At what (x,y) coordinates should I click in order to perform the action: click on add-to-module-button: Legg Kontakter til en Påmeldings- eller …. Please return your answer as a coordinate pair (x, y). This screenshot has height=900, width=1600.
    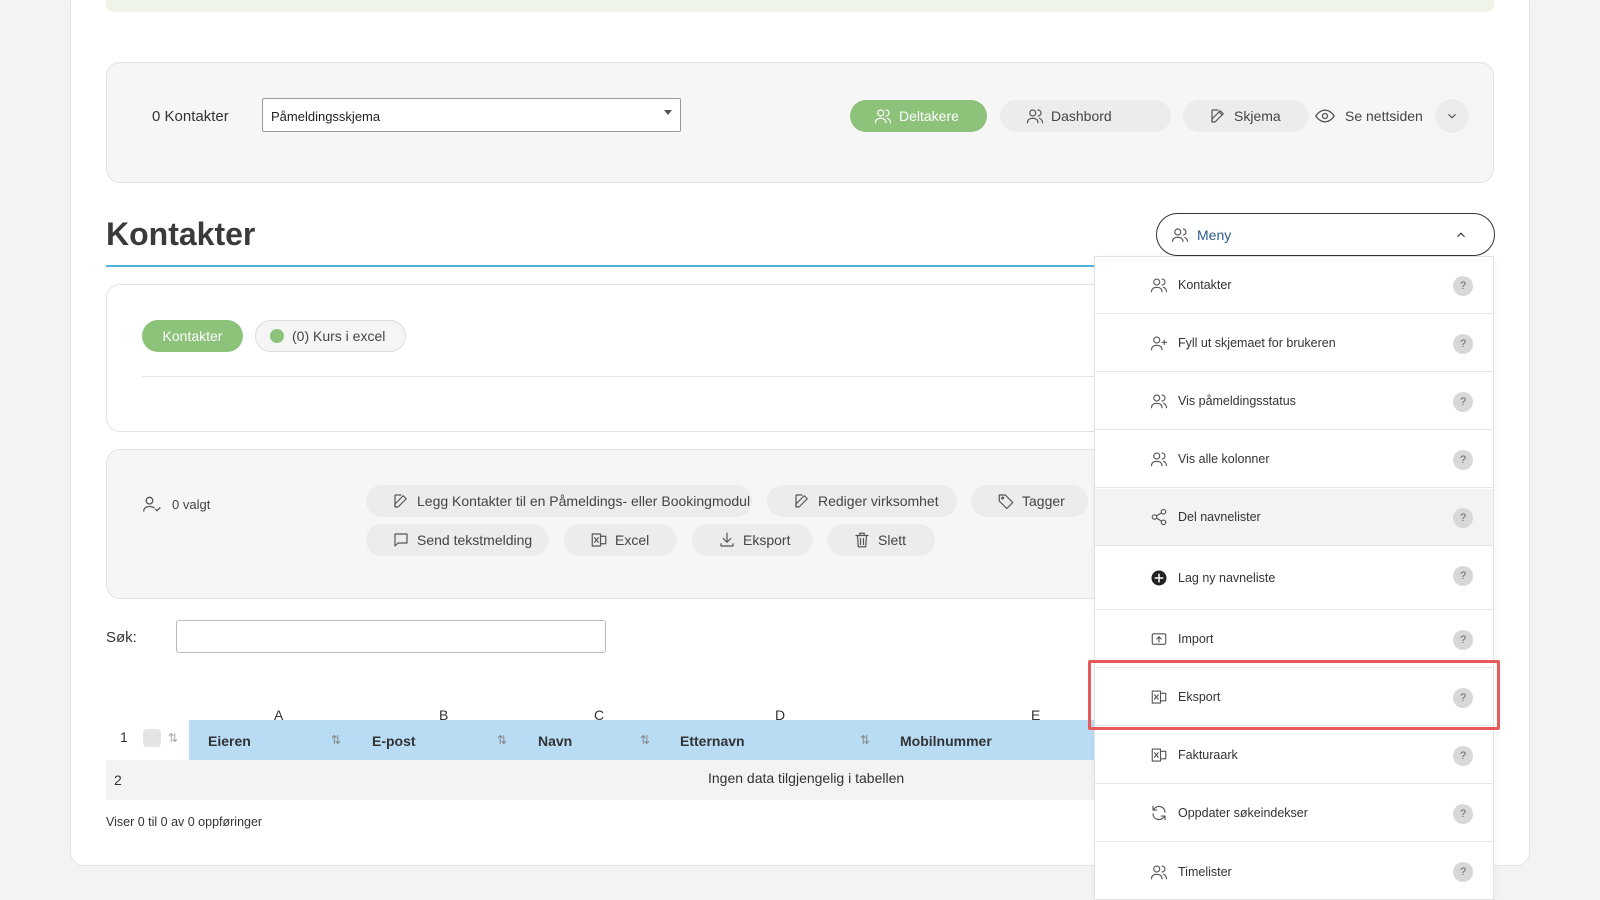
    Looking at the image, I should click on (559, 501).